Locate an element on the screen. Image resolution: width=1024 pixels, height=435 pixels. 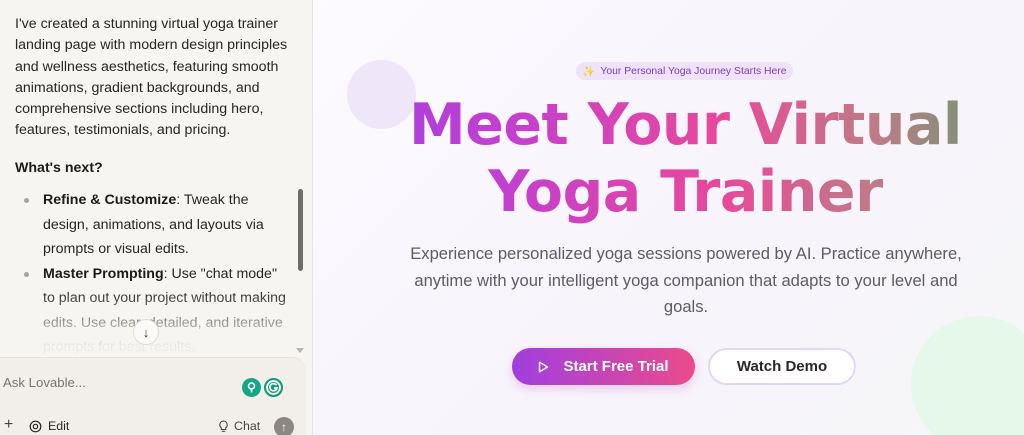
play-icon is located at coordinates (544, 366).